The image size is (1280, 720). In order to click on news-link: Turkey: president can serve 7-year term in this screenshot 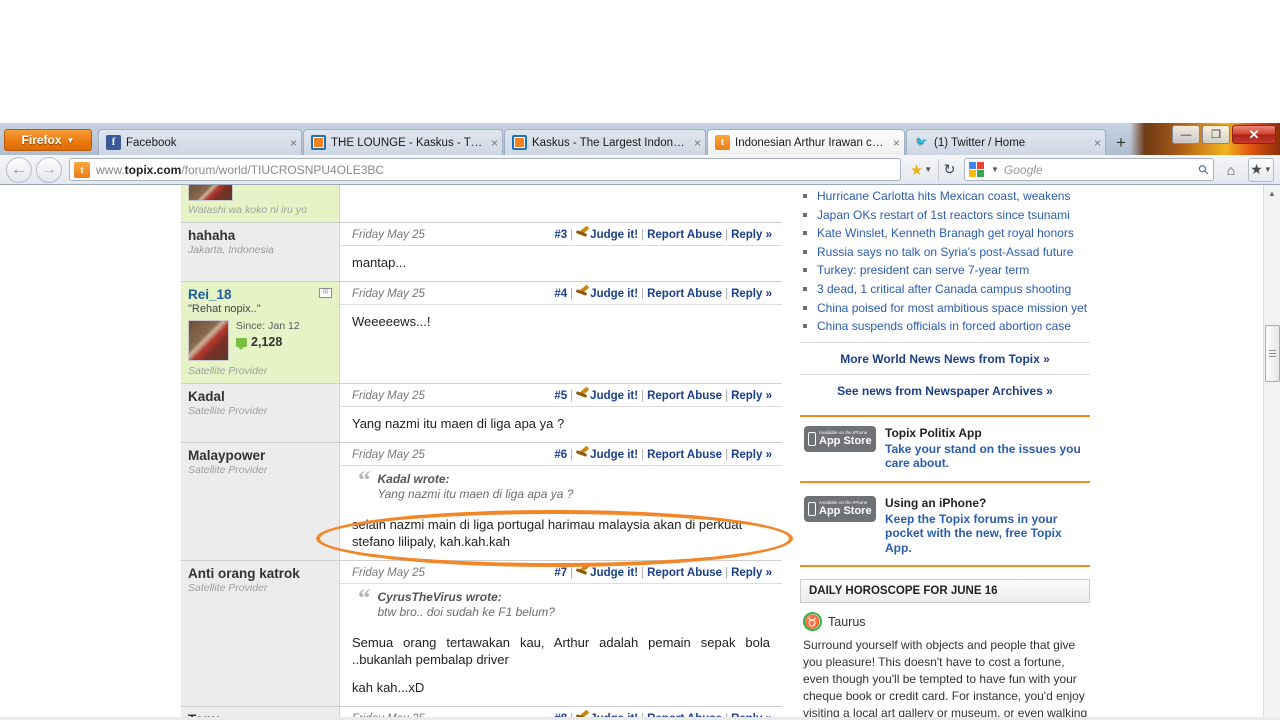, I will do `click(923, 270)`.